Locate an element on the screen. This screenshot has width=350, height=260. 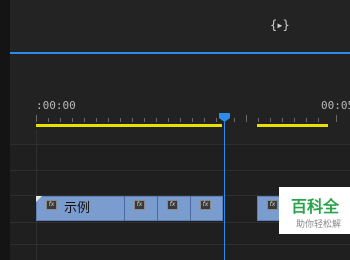
clip-start-marker is located at coordinates (39, 199).